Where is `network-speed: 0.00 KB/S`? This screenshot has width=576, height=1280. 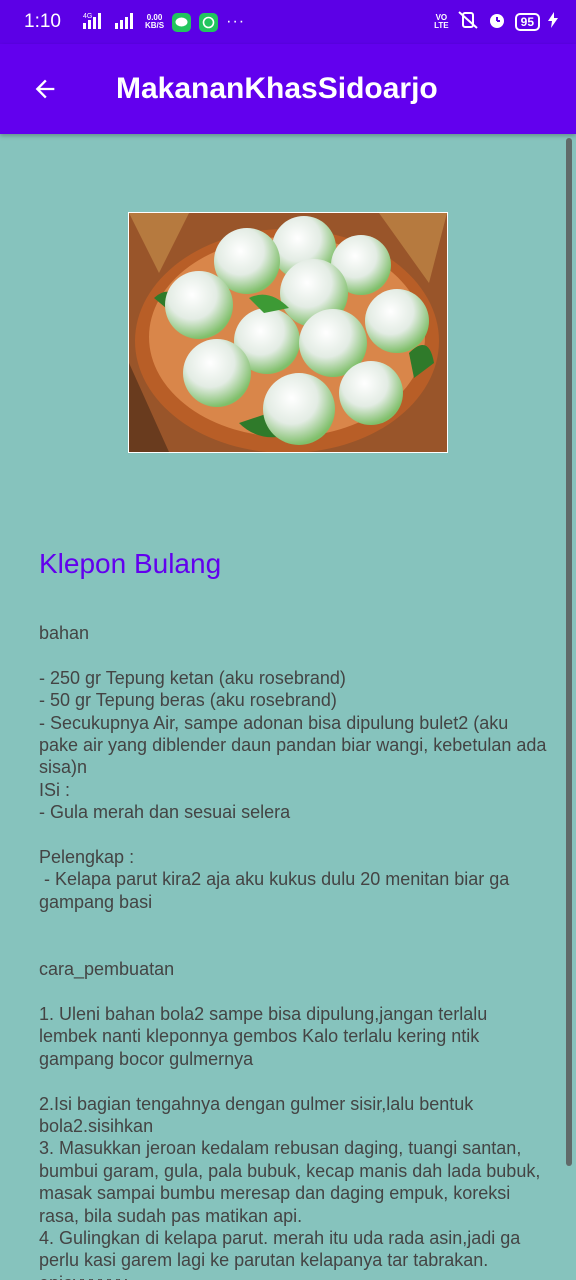
network-speed: 0.00 KB/S is located at coordinates (154, 22).